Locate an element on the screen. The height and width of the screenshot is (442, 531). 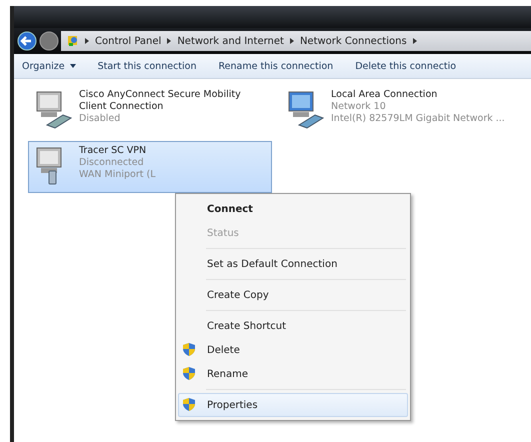
breadcrumb-item: Control Panel is located at coordinates (128, 41).